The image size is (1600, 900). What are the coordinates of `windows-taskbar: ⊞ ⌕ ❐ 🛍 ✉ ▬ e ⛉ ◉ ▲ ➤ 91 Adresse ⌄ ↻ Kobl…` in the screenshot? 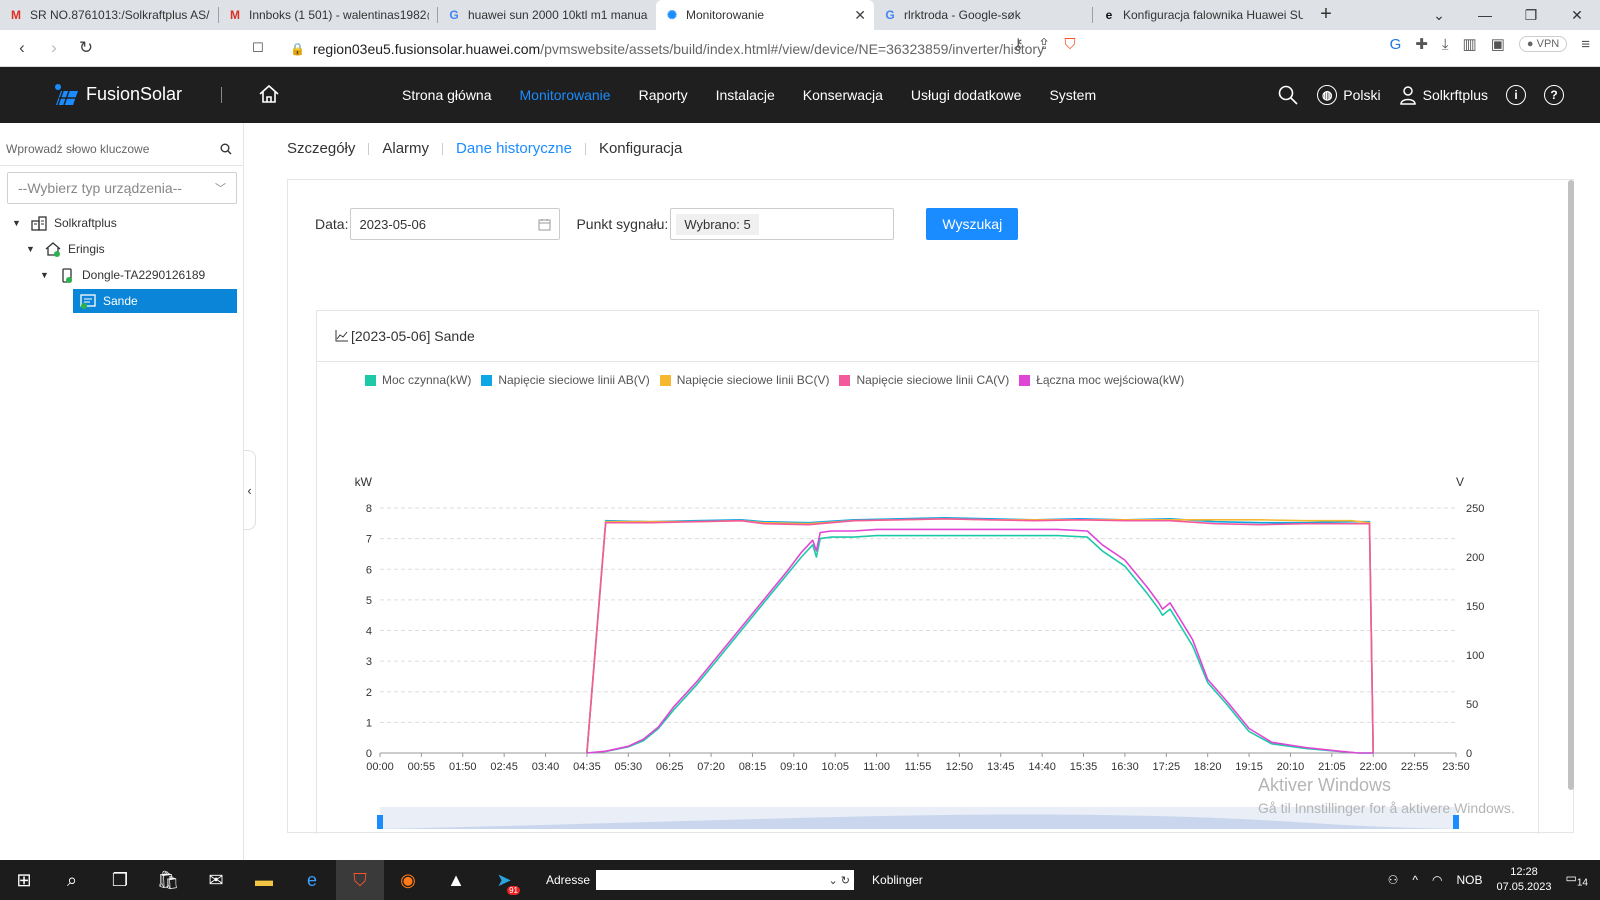 It's located at (800, 880).